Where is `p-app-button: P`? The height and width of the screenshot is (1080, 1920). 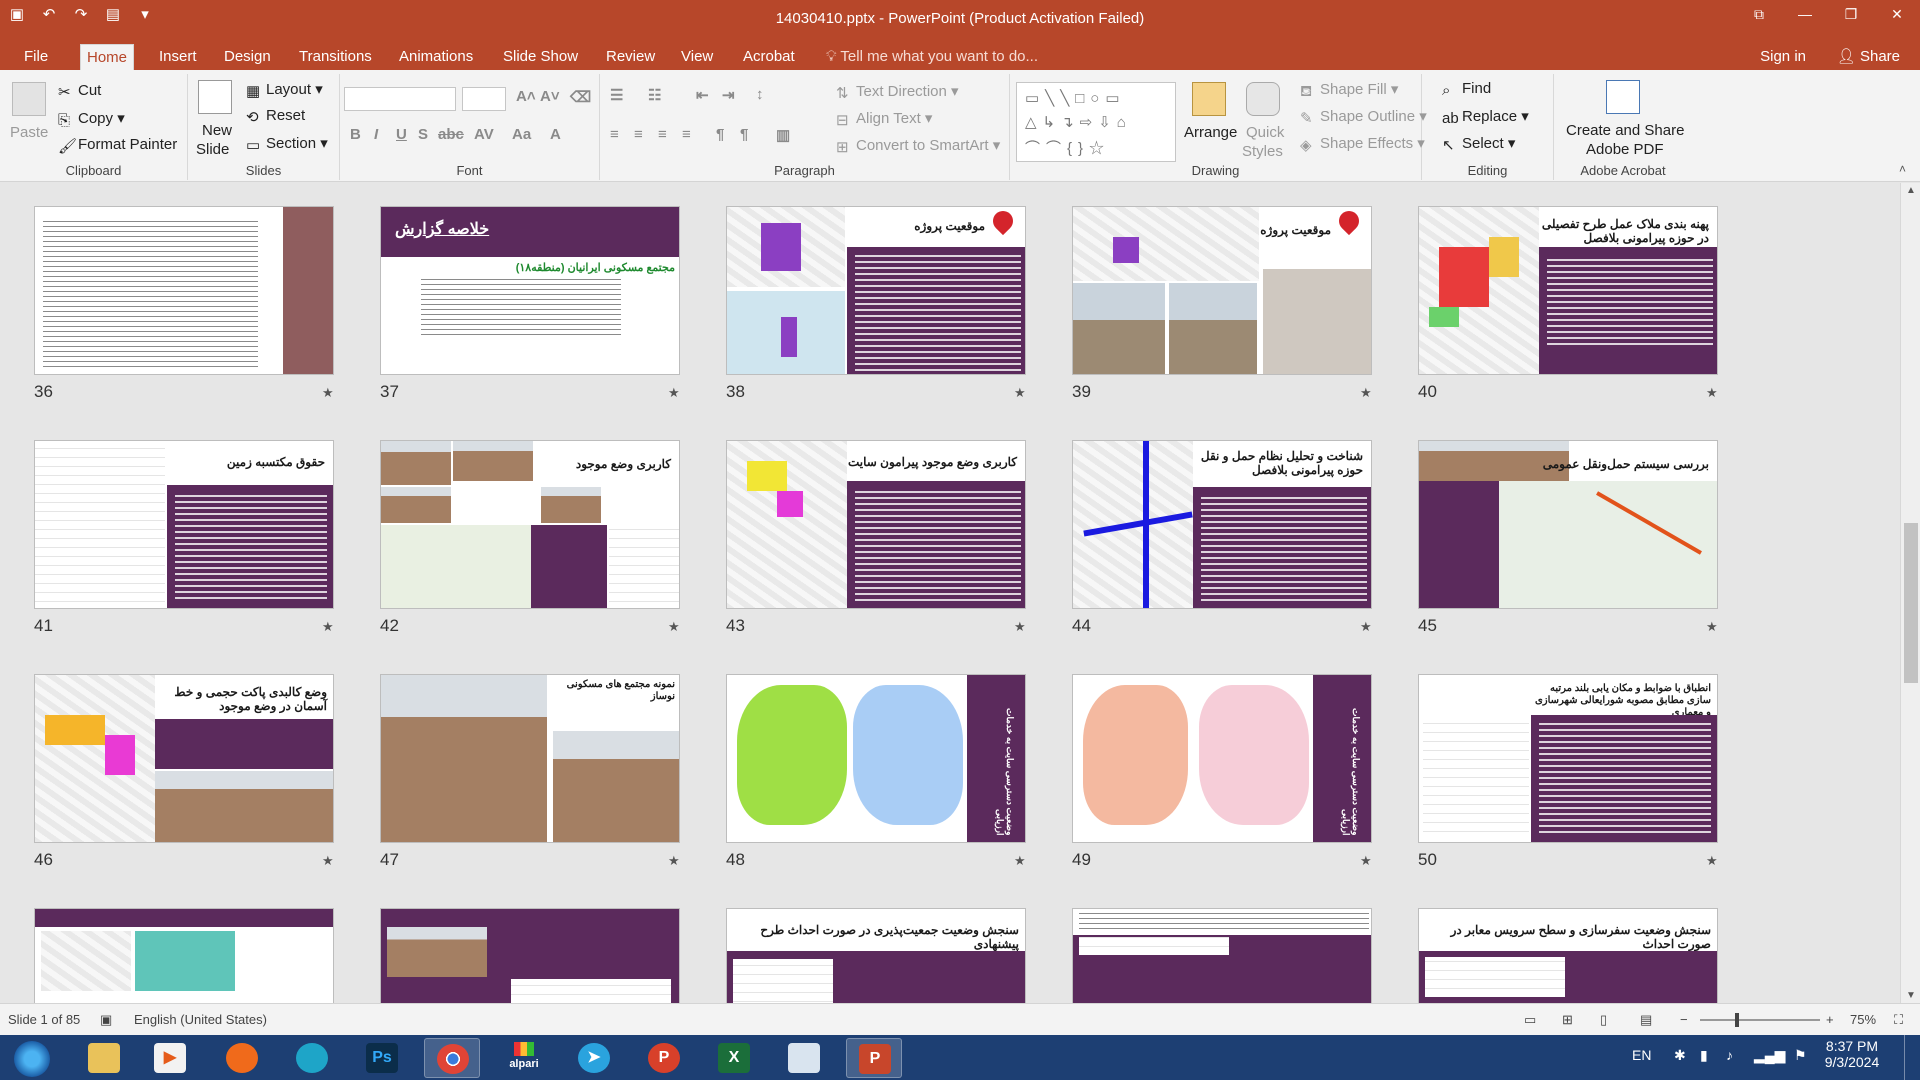
p-app-button: P is located at coordinates (664, 1058).